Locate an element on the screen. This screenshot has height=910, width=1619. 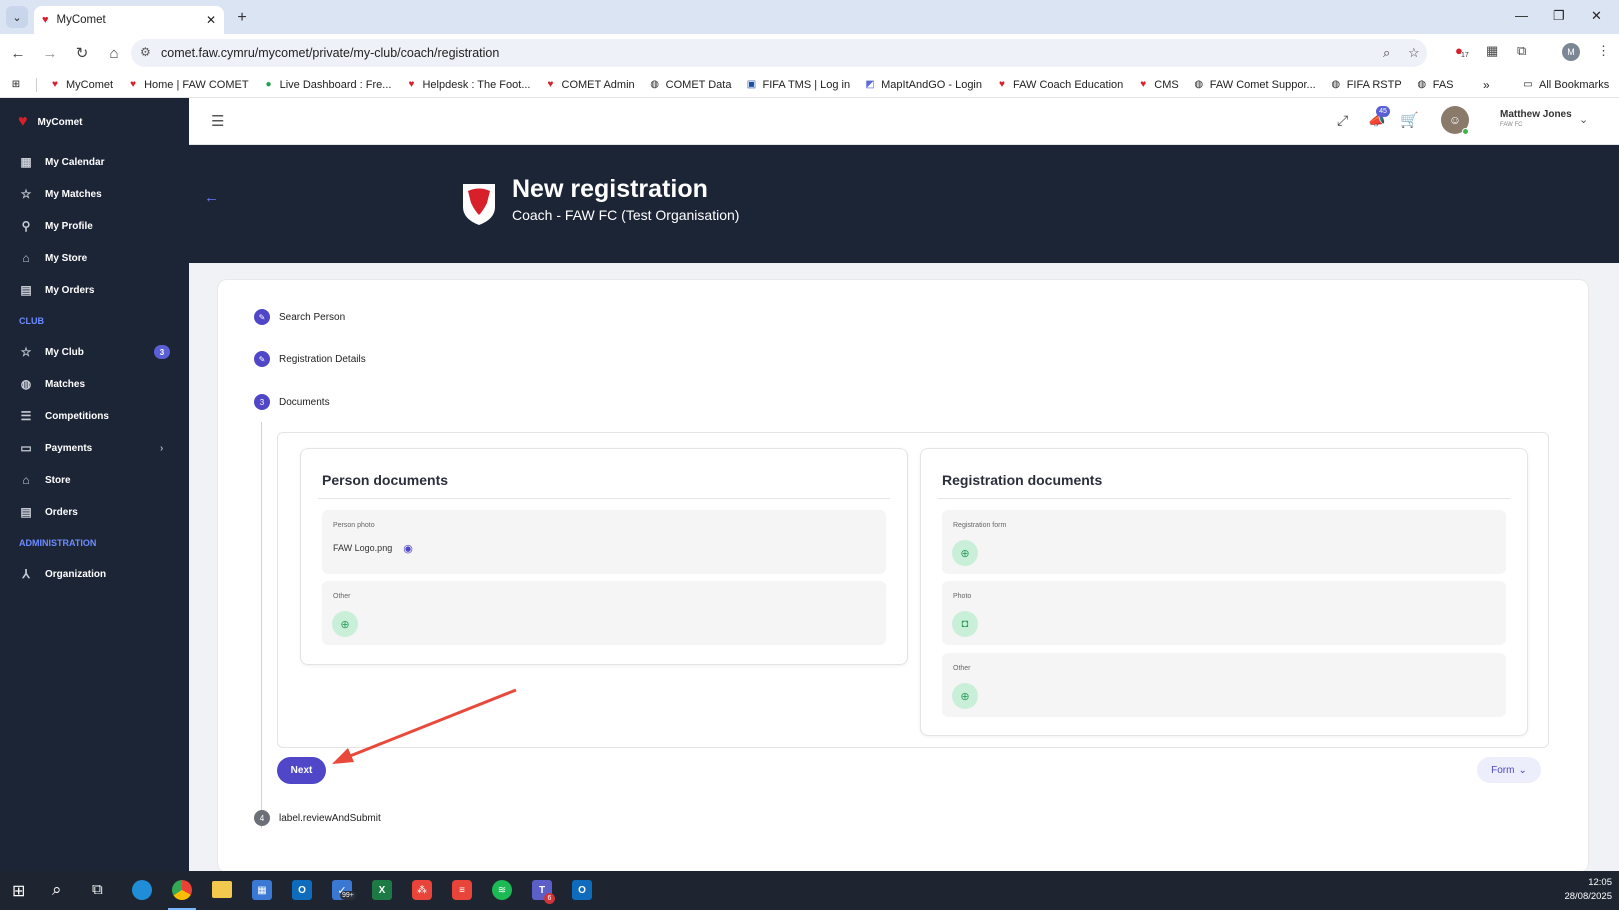
hamburger-menu-icon: ☰ is located at coordinates (217, 121).